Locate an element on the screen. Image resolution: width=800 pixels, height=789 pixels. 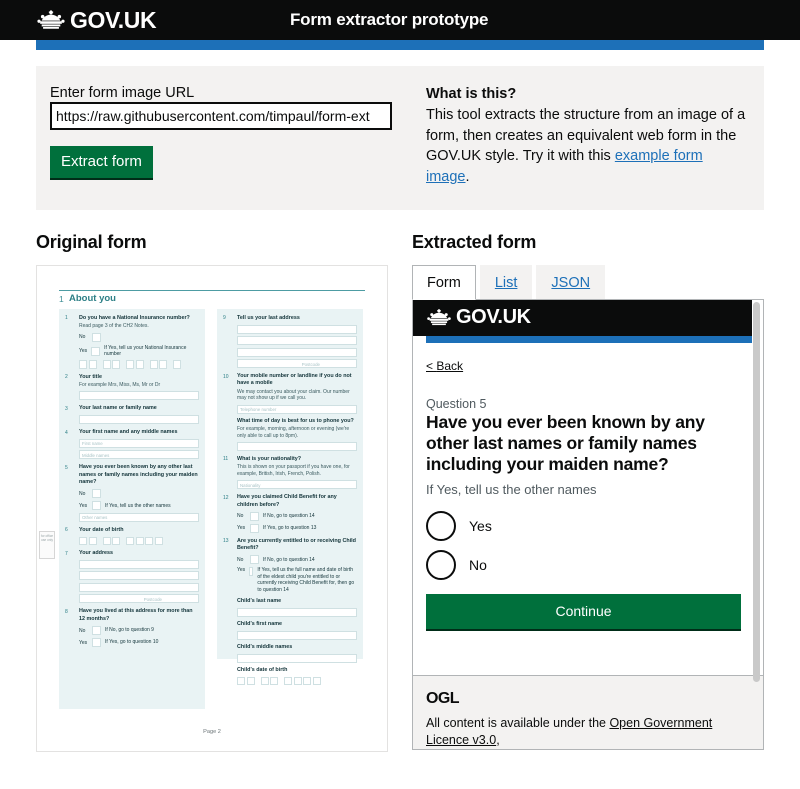
crown-icon is located at coordinates (439, 317).